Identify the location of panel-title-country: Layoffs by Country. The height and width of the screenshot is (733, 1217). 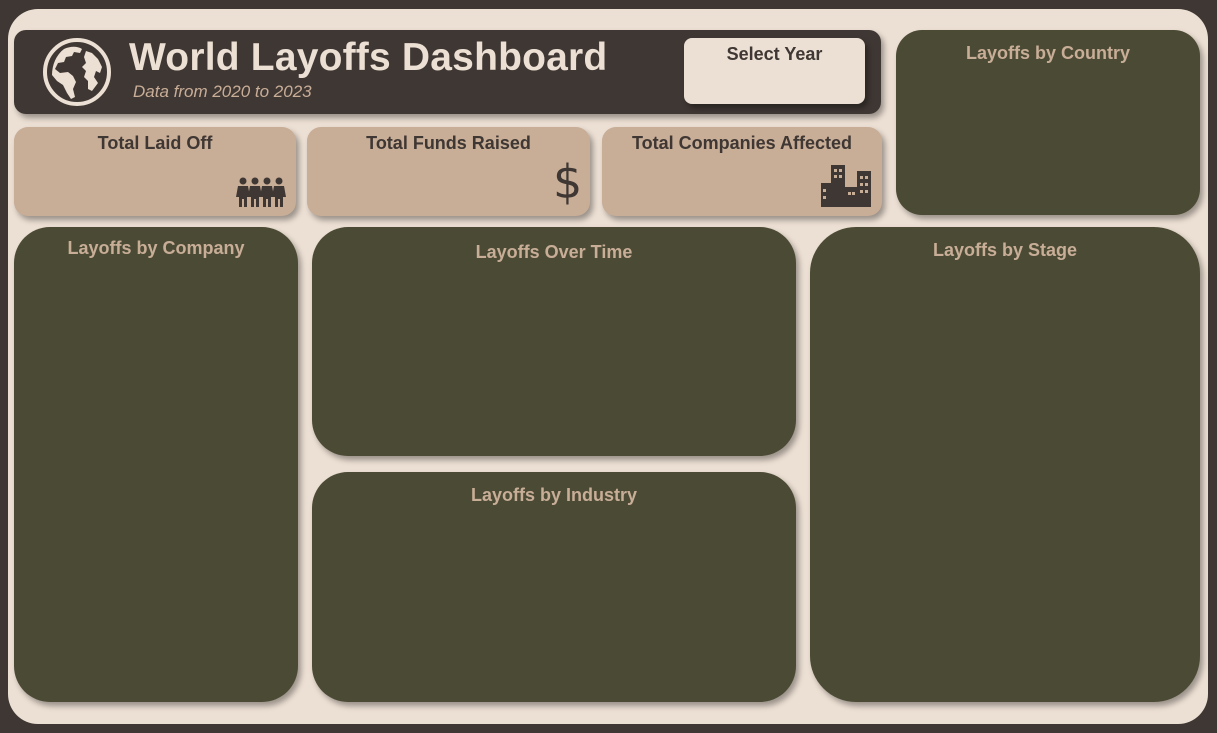
(1047, 53).